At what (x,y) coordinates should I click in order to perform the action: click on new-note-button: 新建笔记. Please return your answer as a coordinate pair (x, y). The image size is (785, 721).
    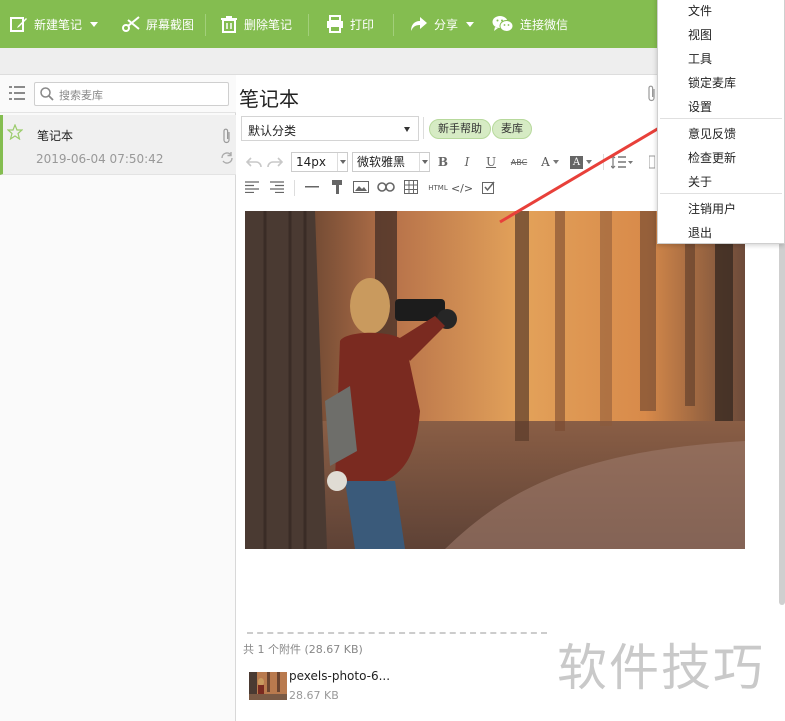
    Looking at the image, I should click on (54, 24).